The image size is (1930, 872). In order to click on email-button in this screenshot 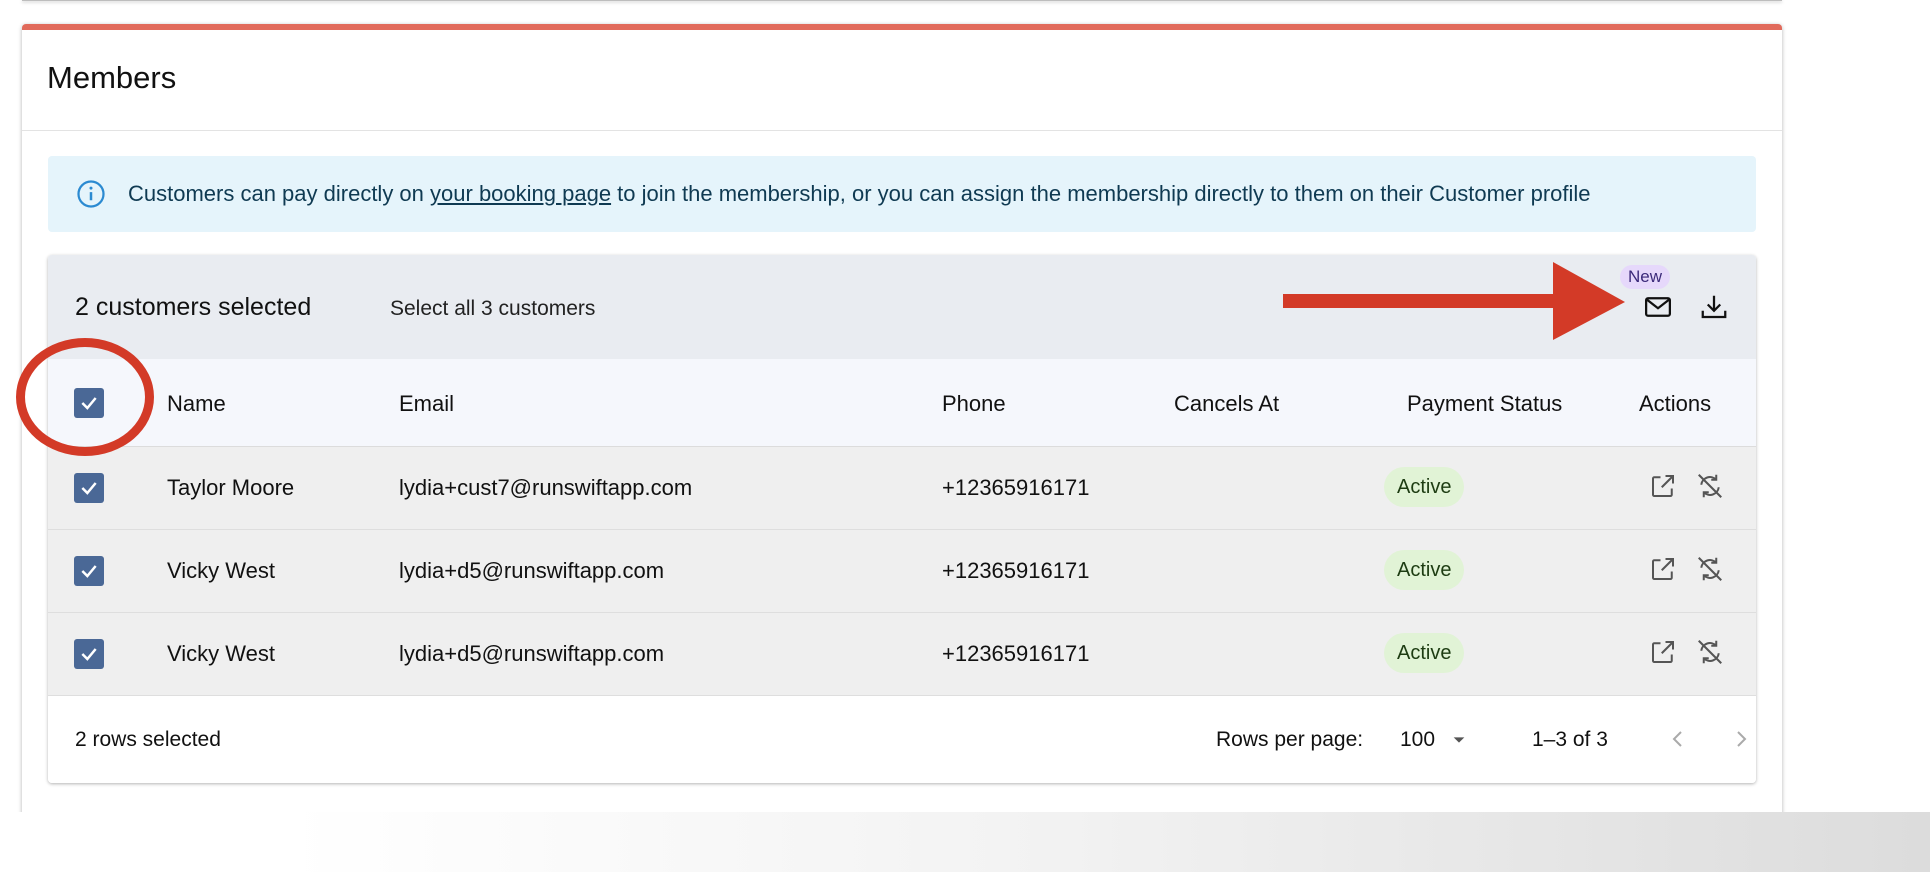, I will do `click(1658, 307)`.